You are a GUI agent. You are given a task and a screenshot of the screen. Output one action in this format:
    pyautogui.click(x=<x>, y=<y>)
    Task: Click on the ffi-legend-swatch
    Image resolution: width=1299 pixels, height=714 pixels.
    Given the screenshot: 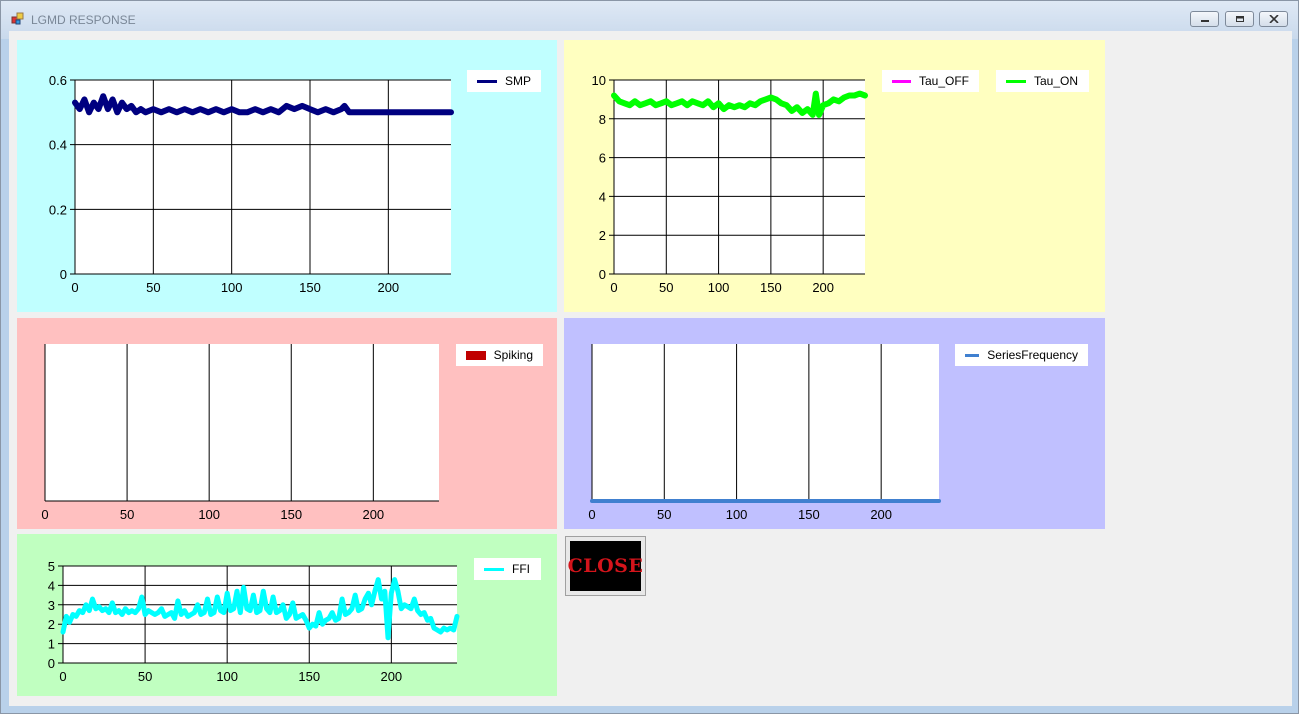 What is the action you would take?
    pyautogui.click(x=494, y=569)
    